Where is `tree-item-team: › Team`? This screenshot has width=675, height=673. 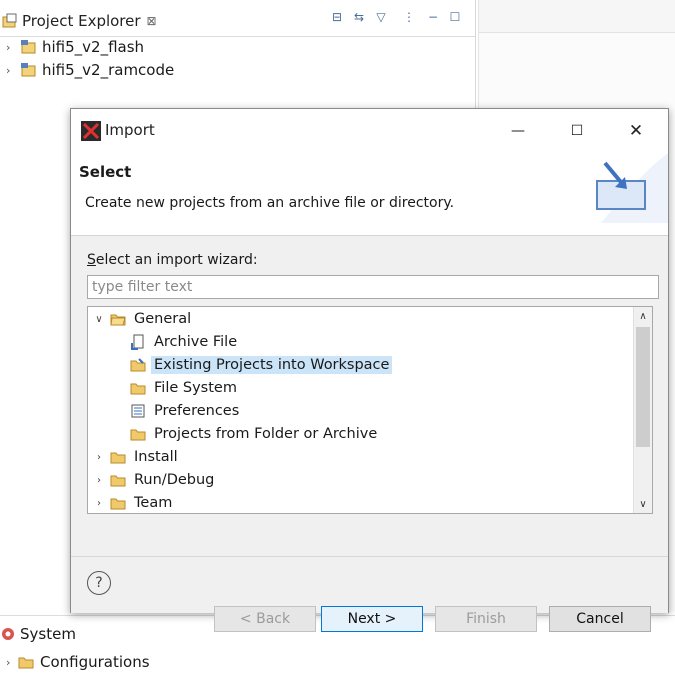
tree-item-team: › Team is located at coordinates (133, 502).